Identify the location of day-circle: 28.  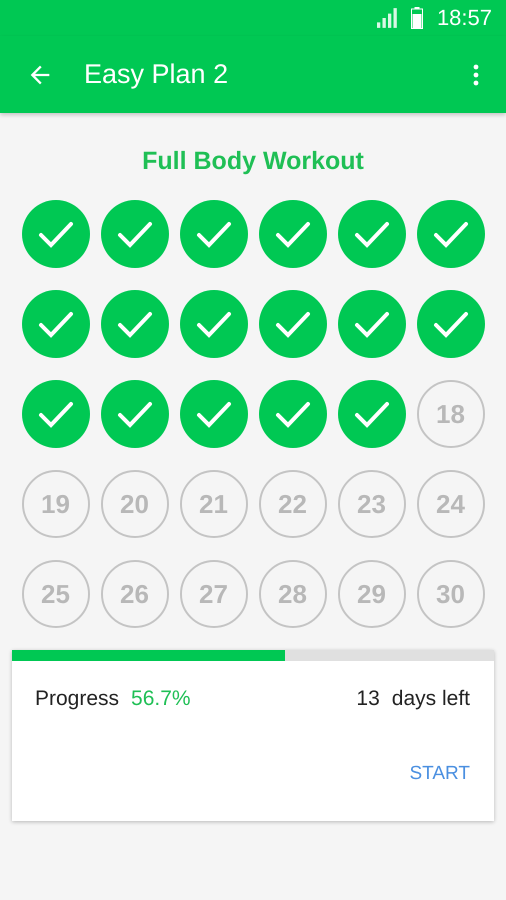
(292, 594).